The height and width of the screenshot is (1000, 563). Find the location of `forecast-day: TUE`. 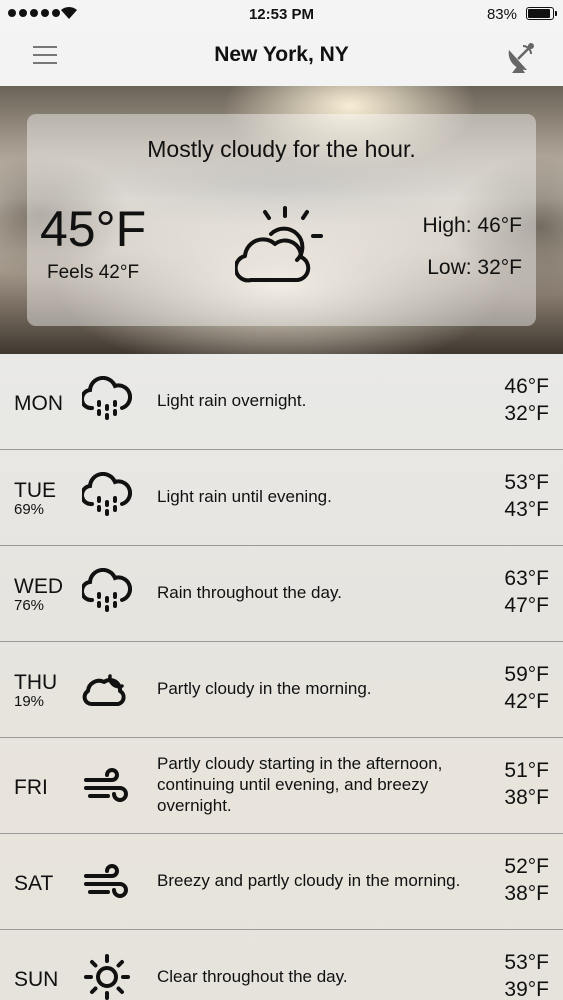

forecast-day: TUE is located at coordinates (35, 490).